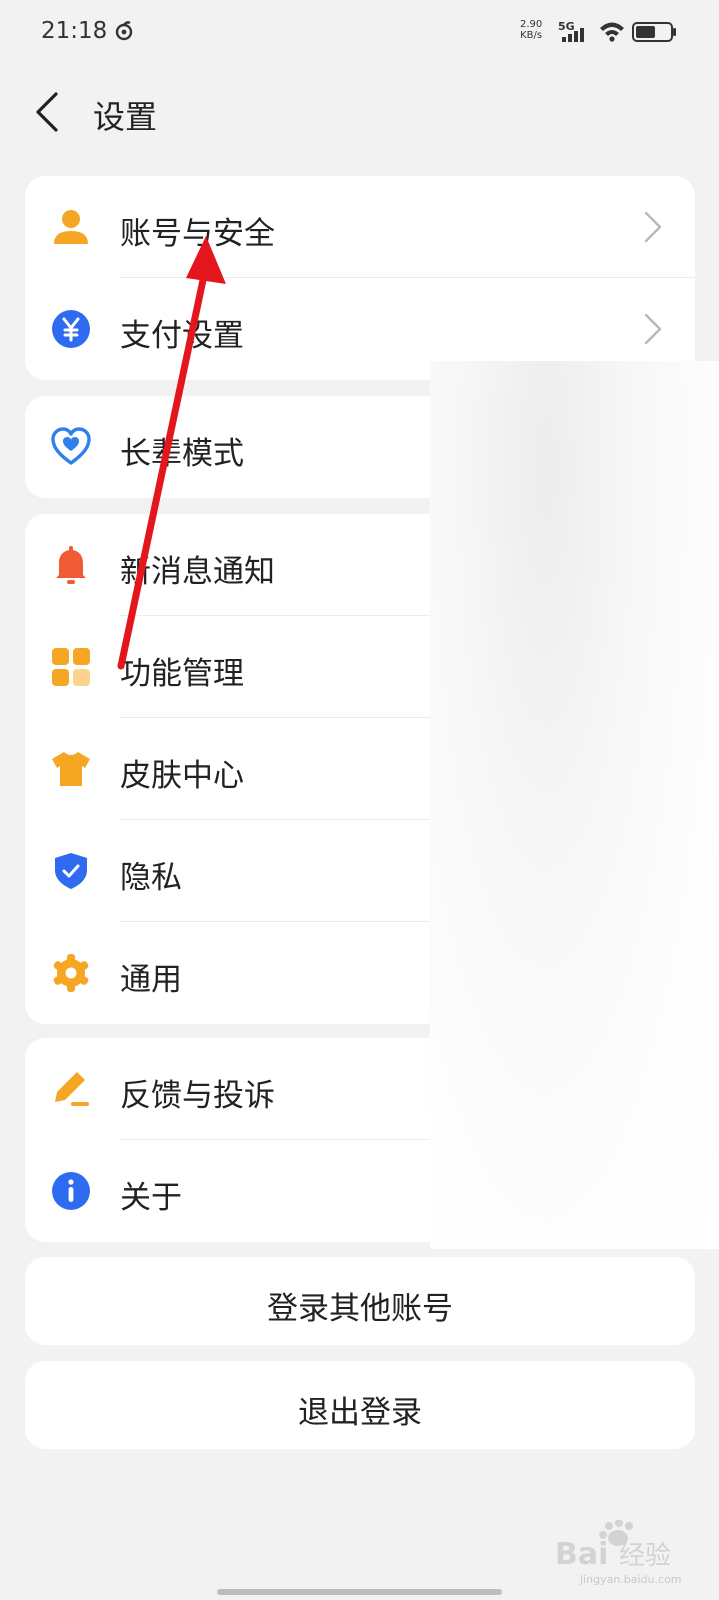  I want to click on baidu-watermark-logo: Bai 经验, so click(613, 1545).